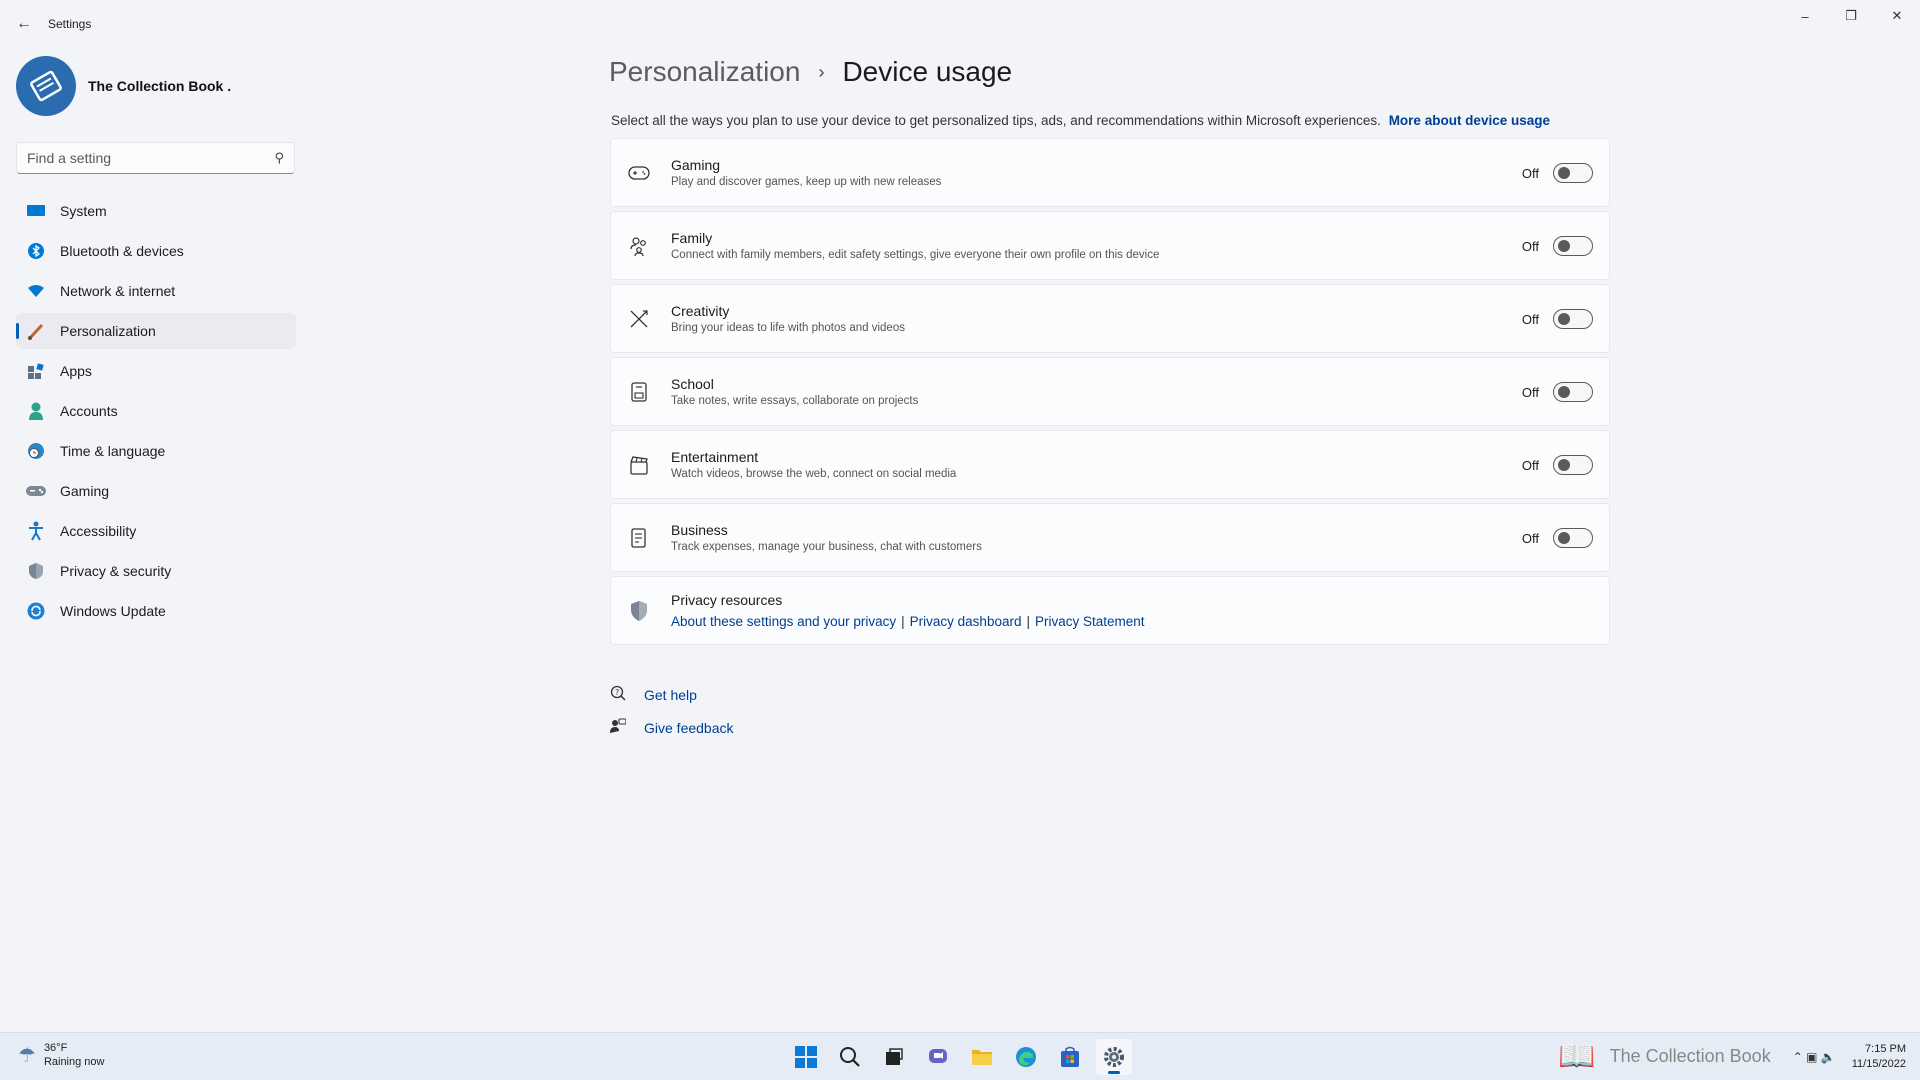 The image size is (1920, 1080). I want to click on sidebar-item-privacy: Privacy & security, so click(156, 571).